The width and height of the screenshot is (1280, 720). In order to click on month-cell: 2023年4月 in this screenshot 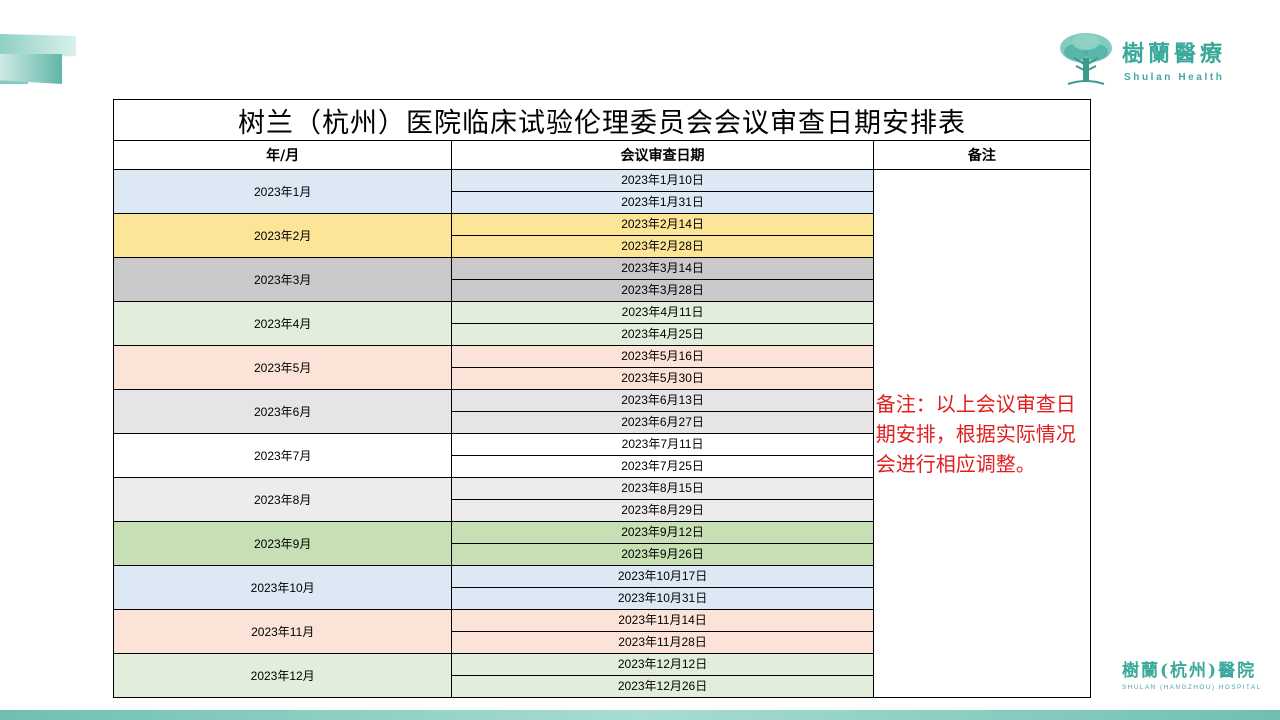, I will do `click(282, 323)`.